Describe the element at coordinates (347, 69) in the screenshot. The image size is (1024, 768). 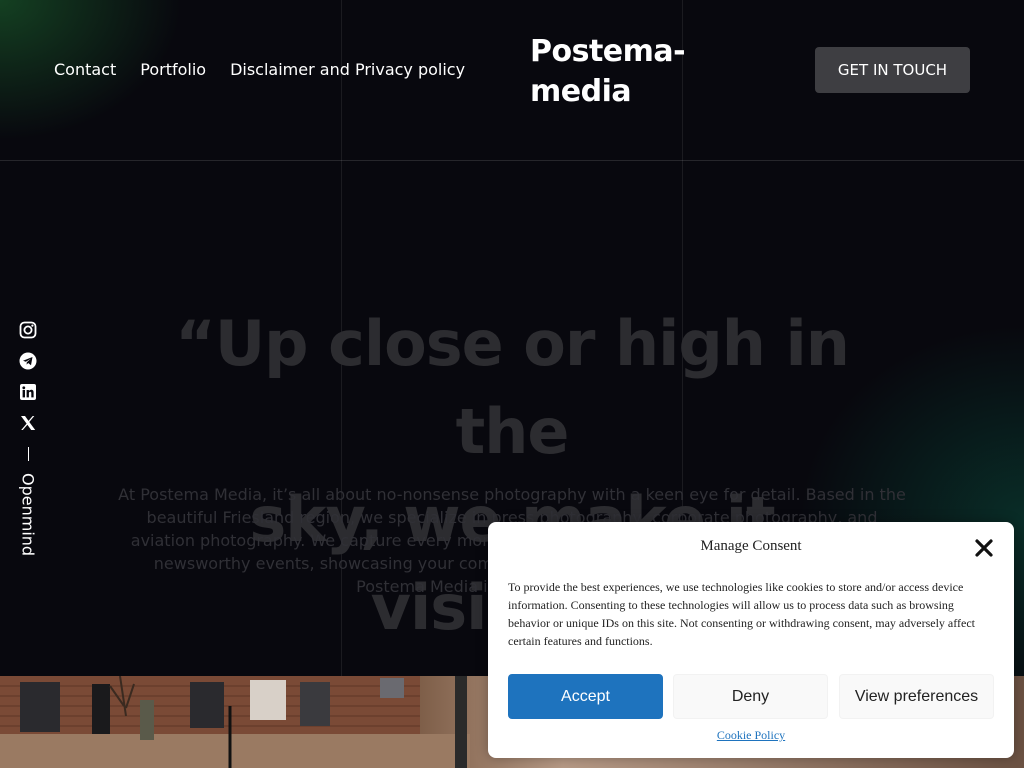
I see `nav-item-disclaimer: Disclaimer and Privacy policy` at that location.